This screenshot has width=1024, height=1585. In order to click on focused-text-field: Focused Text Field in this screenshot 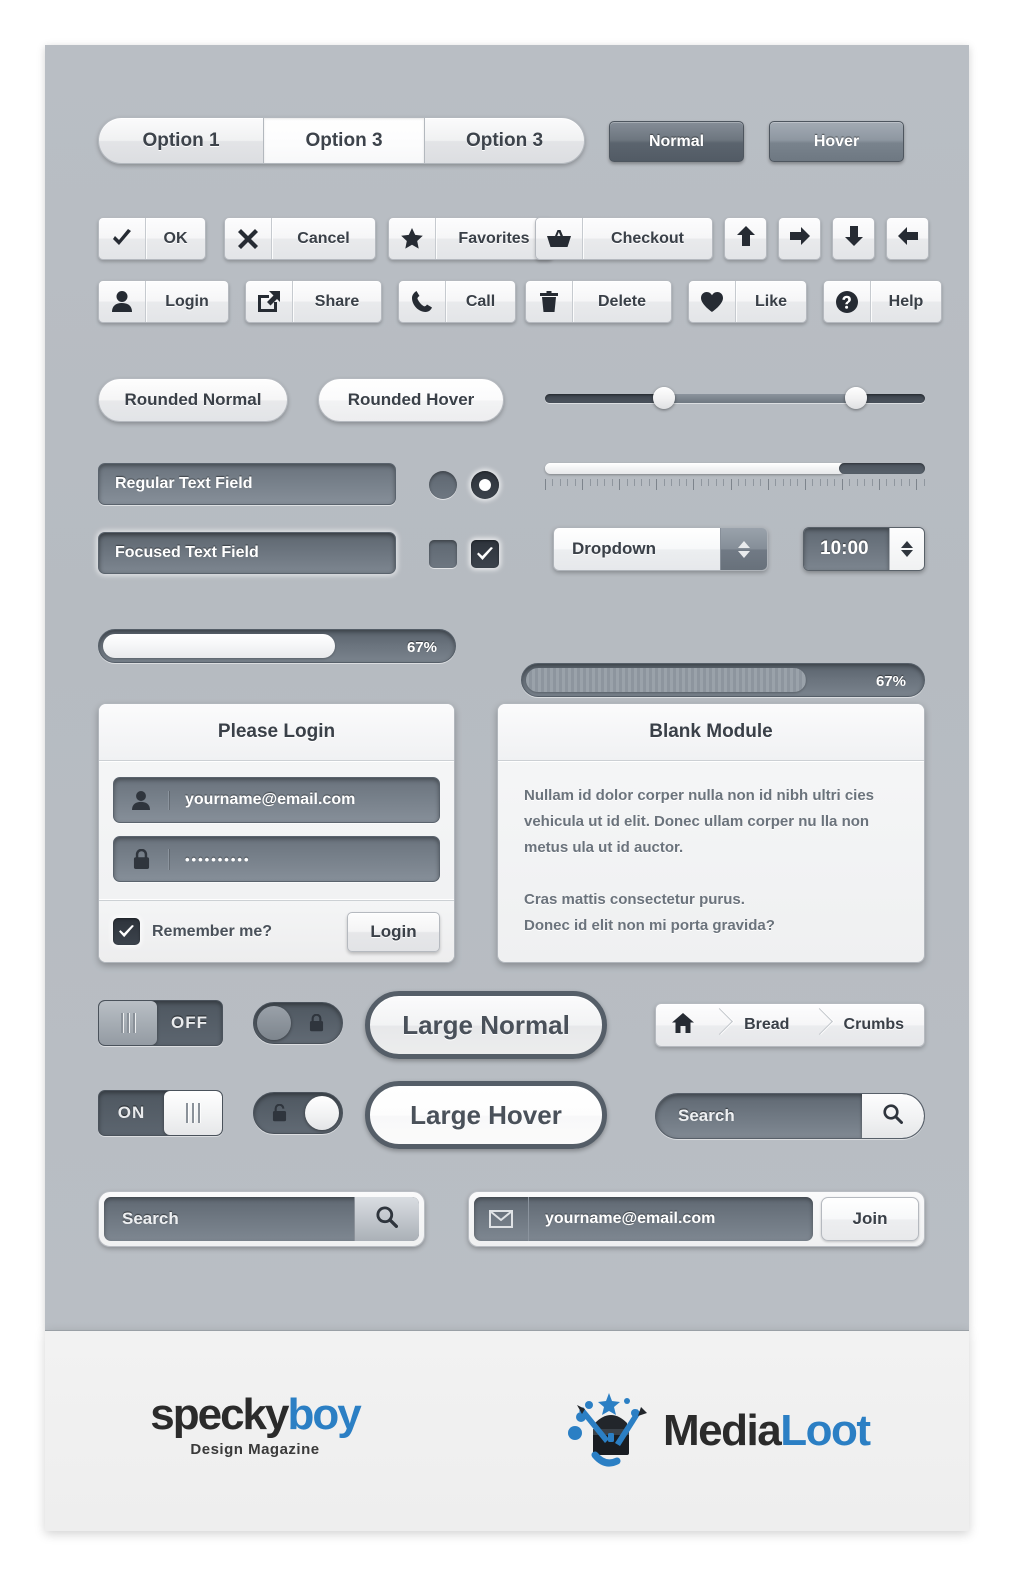, I will do `click(247, 553)`.